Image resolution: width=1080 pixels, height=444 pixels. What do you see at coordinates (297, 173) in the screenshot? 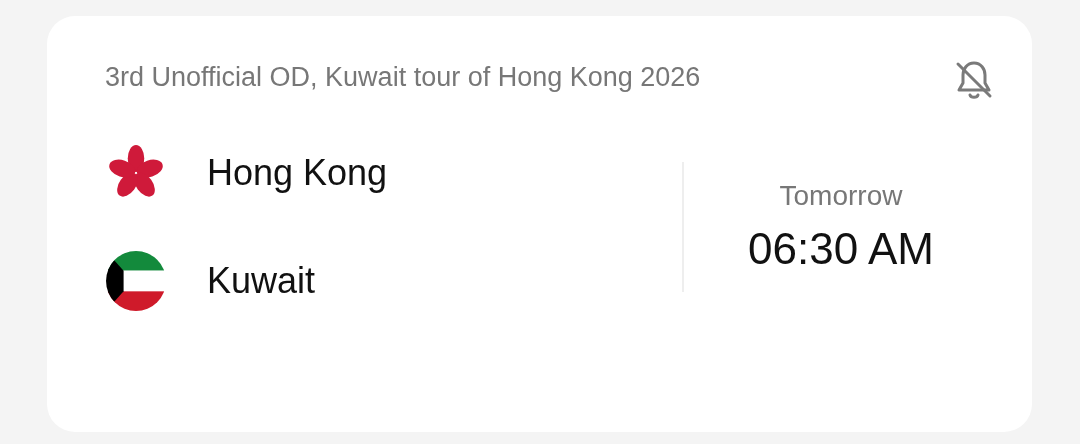
I see `team-name: Hong Kong` at bounding box center [297, 173].